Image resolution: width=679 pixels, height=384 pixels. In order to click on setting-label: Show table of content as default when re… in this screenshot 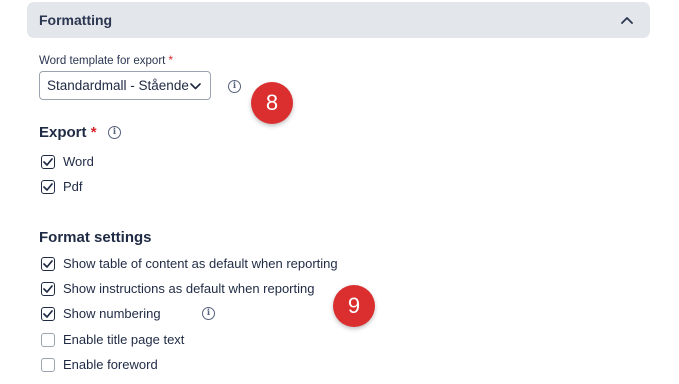, I will do `click(200, 263)`.